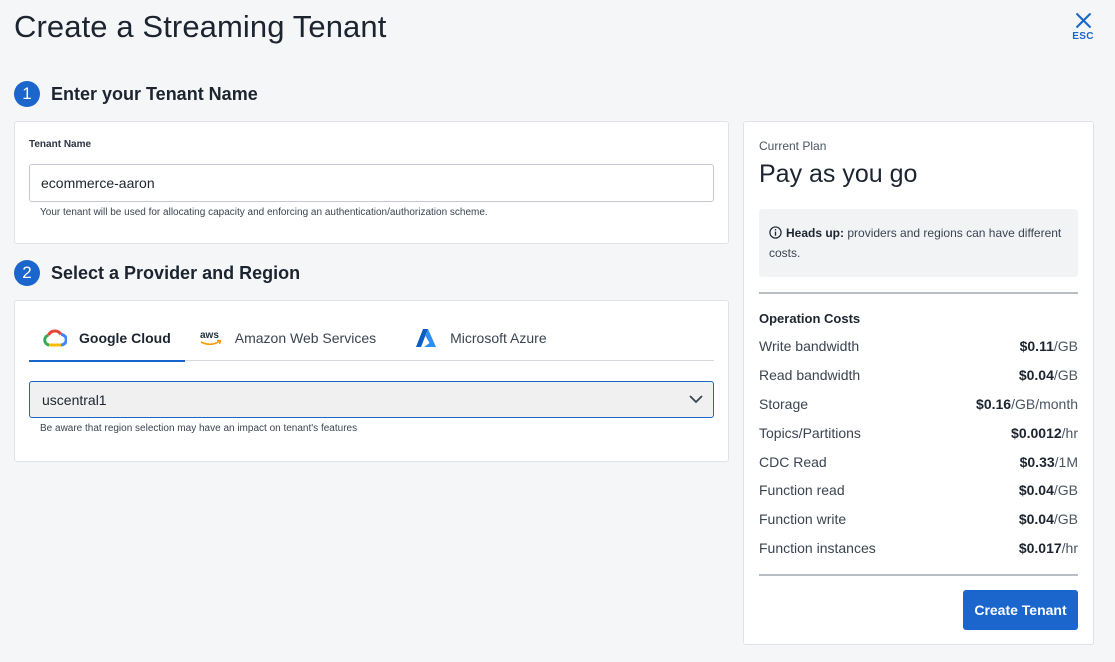 The height and width of the screenshot is (662, 1115). I want to click on chevron-down-icon, so click(696, 399).